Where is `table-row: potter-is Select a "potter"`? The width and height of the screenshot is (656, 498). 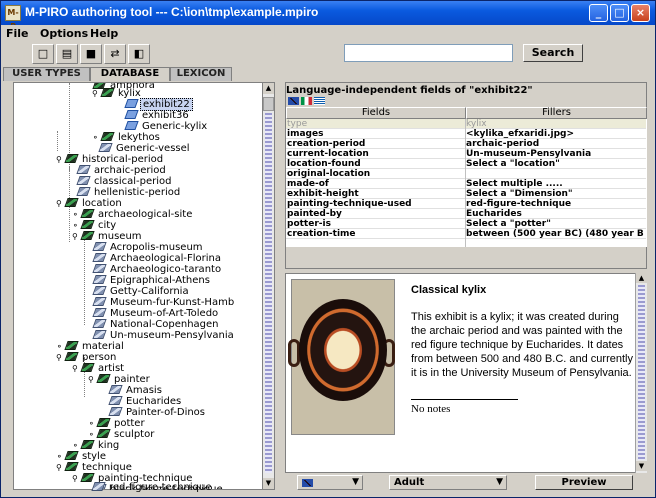
table-row: potter-is Select a "potter" is located at coordinates (466, 224).